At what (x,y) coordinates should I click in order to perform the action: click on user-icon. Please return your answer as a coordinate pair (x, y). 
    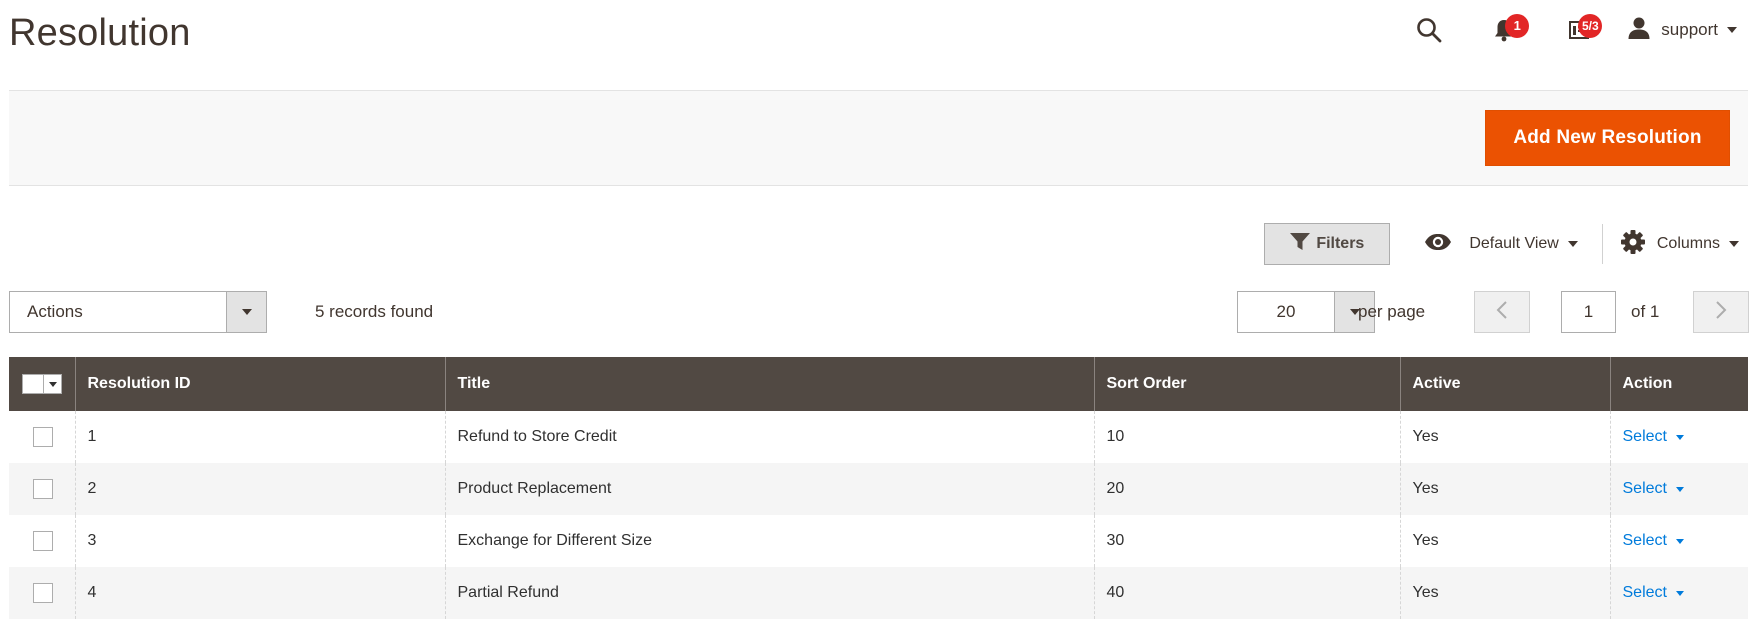
    Looking at the image, I should click on (1639, 30).